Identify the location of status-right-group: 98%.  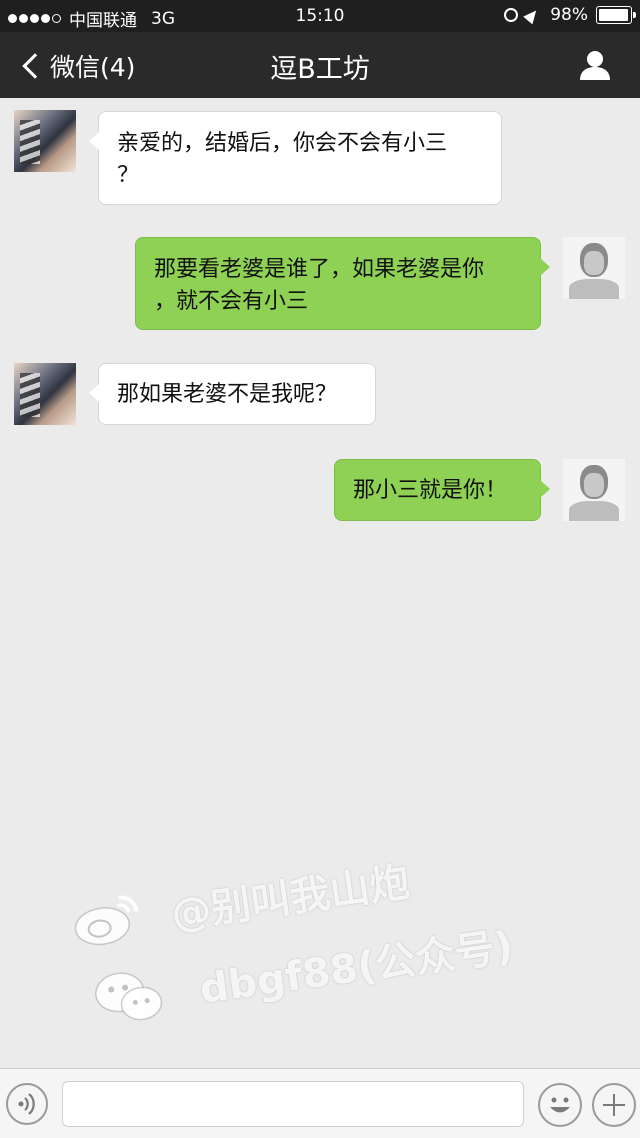
(570, 15).